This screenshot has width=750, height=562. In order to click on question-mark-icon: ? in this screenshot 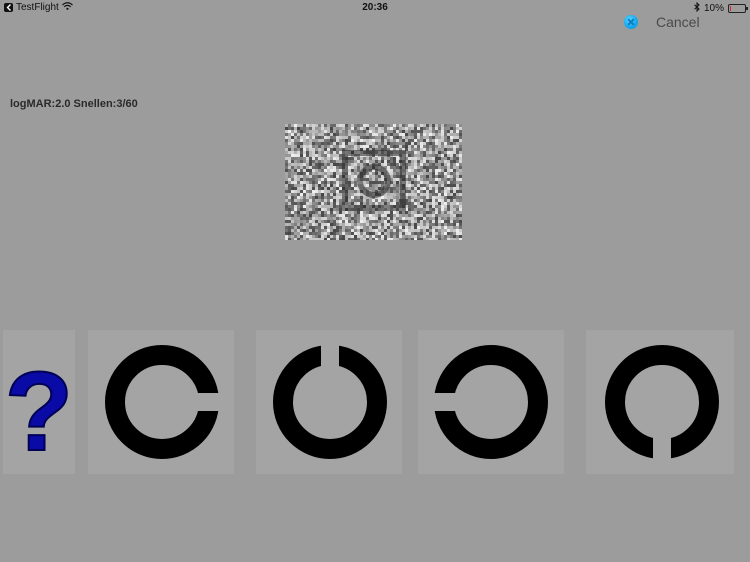, I will do `click(39, 411)`.